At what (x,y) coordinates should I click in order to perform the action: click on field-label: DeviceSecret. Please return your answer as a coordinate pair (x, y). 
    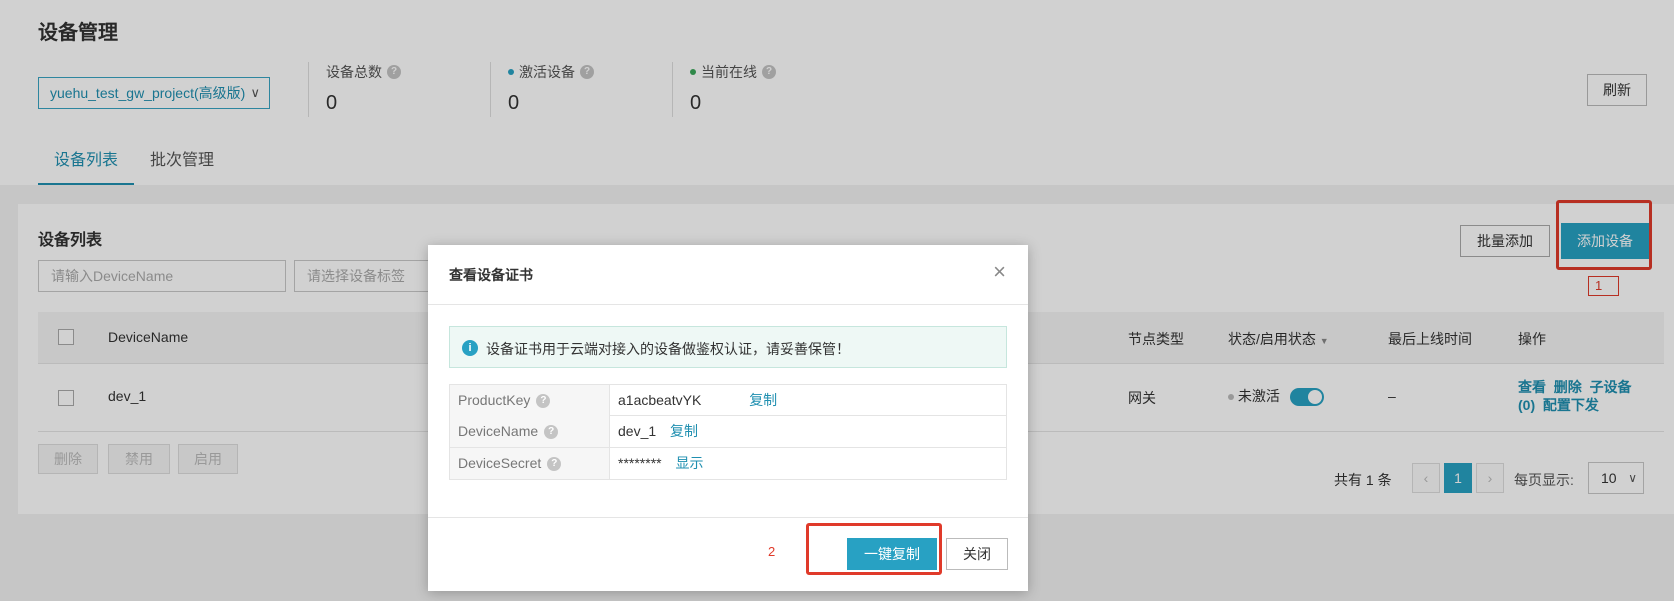
    Looking at the image, I should click on (500, 463).